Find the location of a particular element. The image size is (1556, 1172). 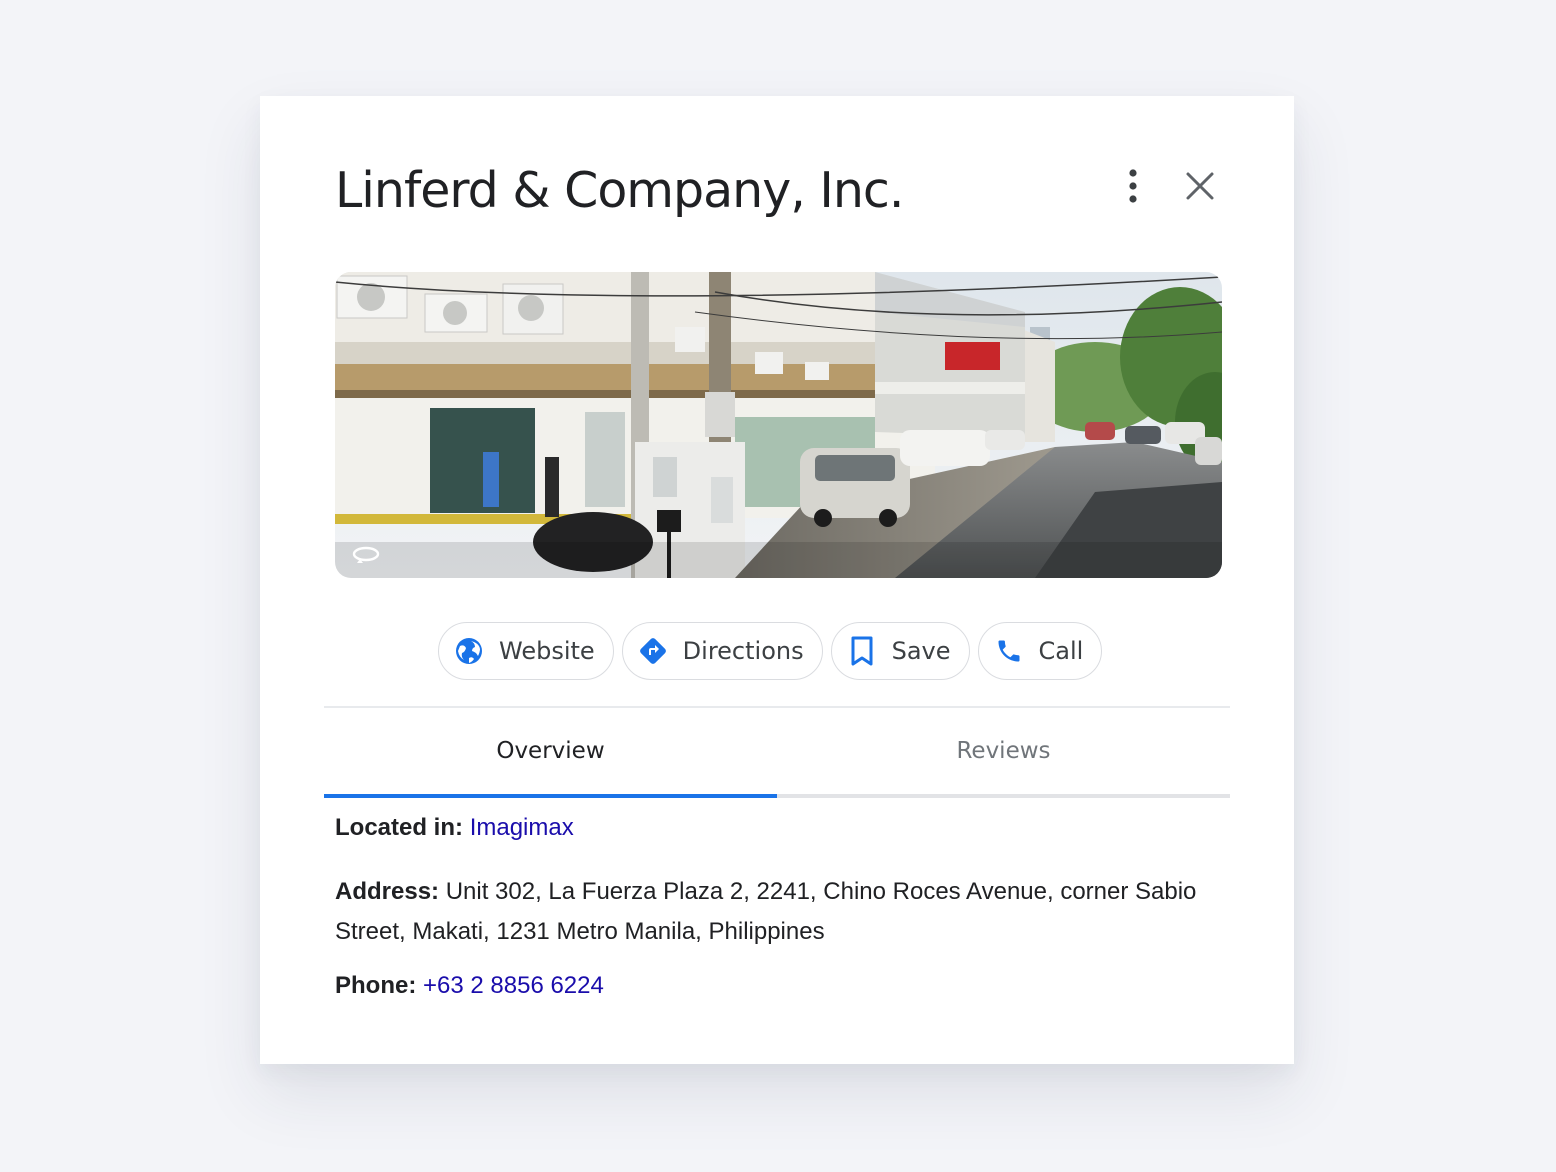

more-options-button is located at coordinates (1133, 186).